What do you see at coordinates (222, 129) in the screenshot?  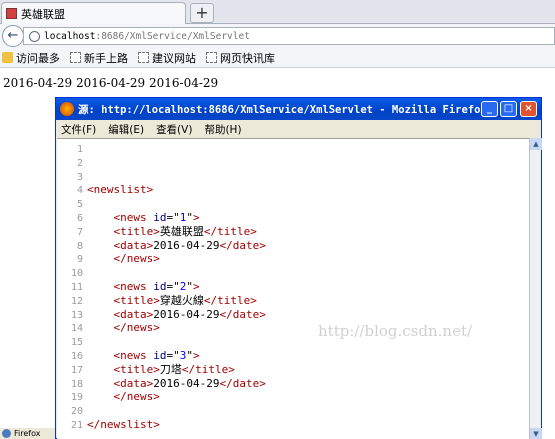 I see `menu-help: 帮助(H)` at bounding box center [222, 129].